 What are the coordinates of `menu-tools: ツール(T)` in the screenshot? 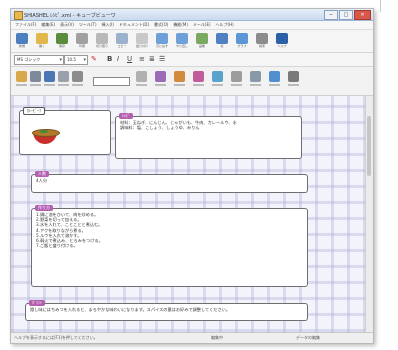 It's located at (88, 25).